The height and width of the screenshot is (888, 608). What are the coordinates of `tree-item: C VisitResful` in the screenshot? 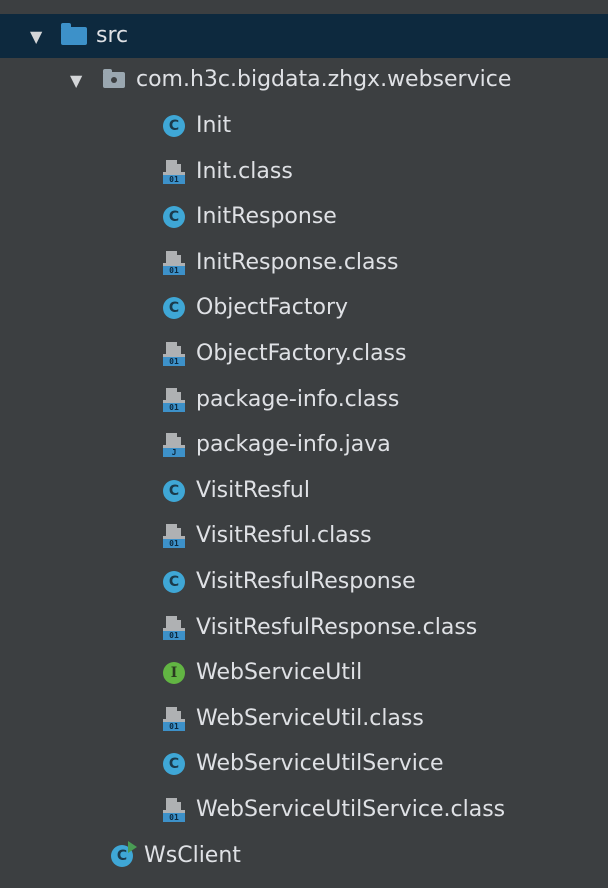 It's located at (304, 491).